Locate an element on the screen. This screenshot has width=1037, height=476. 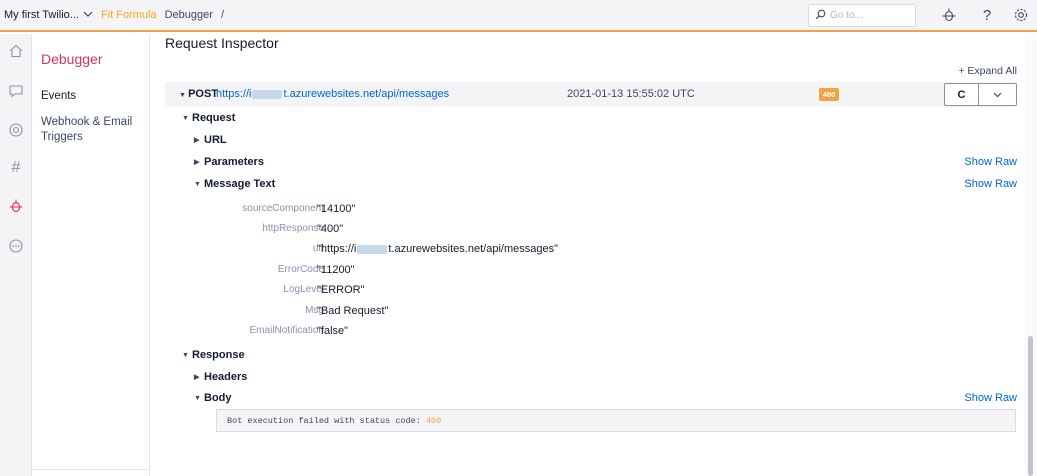
sidebar-title: Debugger is located at coordinates (72, 59).